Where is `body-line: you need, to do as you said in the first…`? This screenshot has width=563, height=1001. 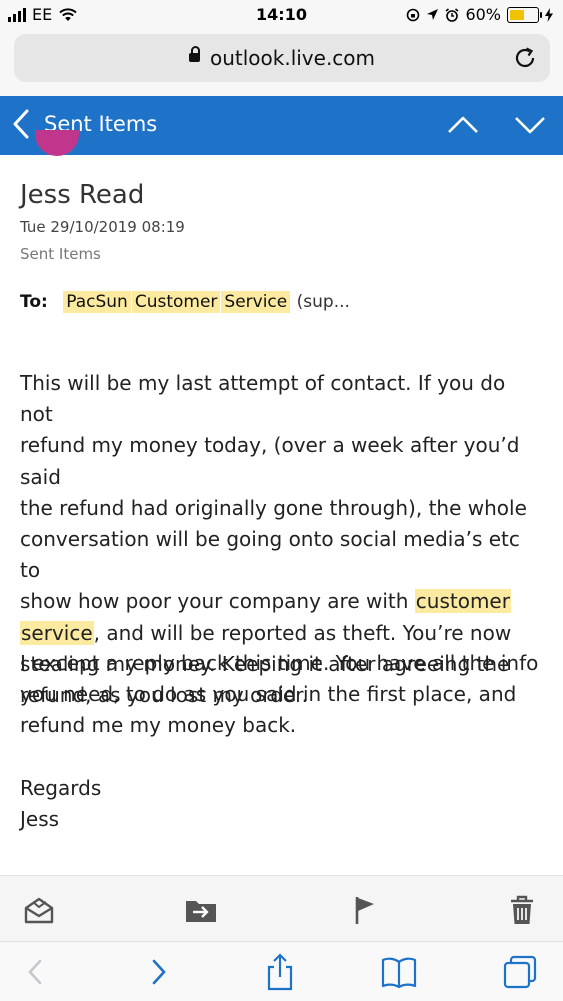 body-line: you need, to do as you said in the first… is located at coordinates (268, 694).